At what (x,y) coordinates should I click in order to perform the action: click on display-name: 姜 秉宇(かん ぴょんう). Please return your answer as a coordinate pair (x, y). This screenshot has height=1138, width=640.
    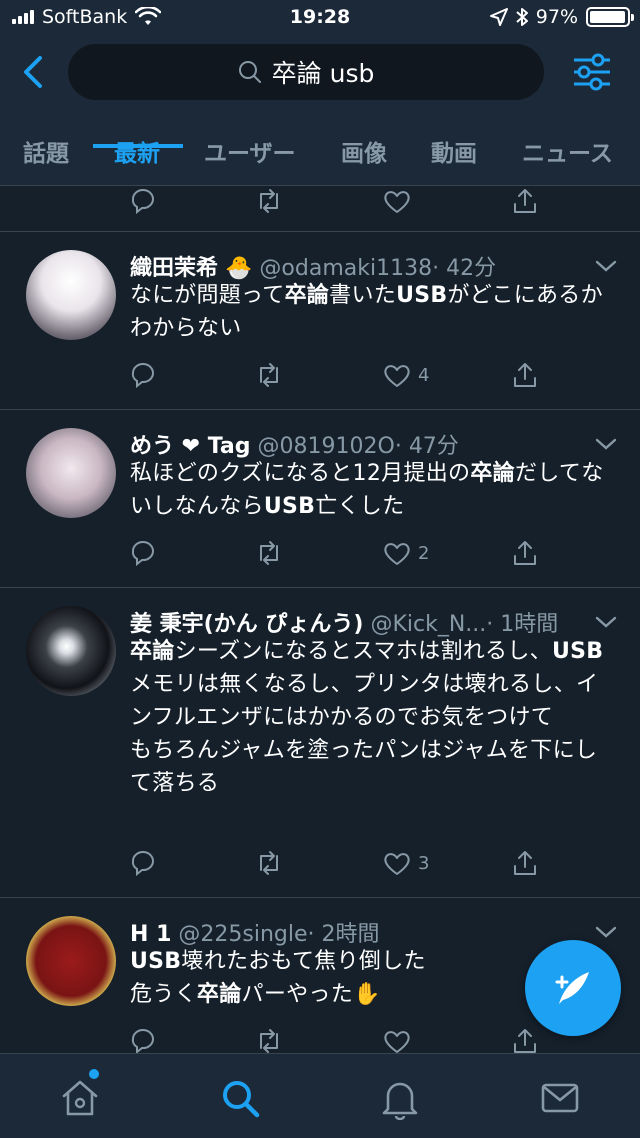
    Looking at the image, I should click on (246, 624).